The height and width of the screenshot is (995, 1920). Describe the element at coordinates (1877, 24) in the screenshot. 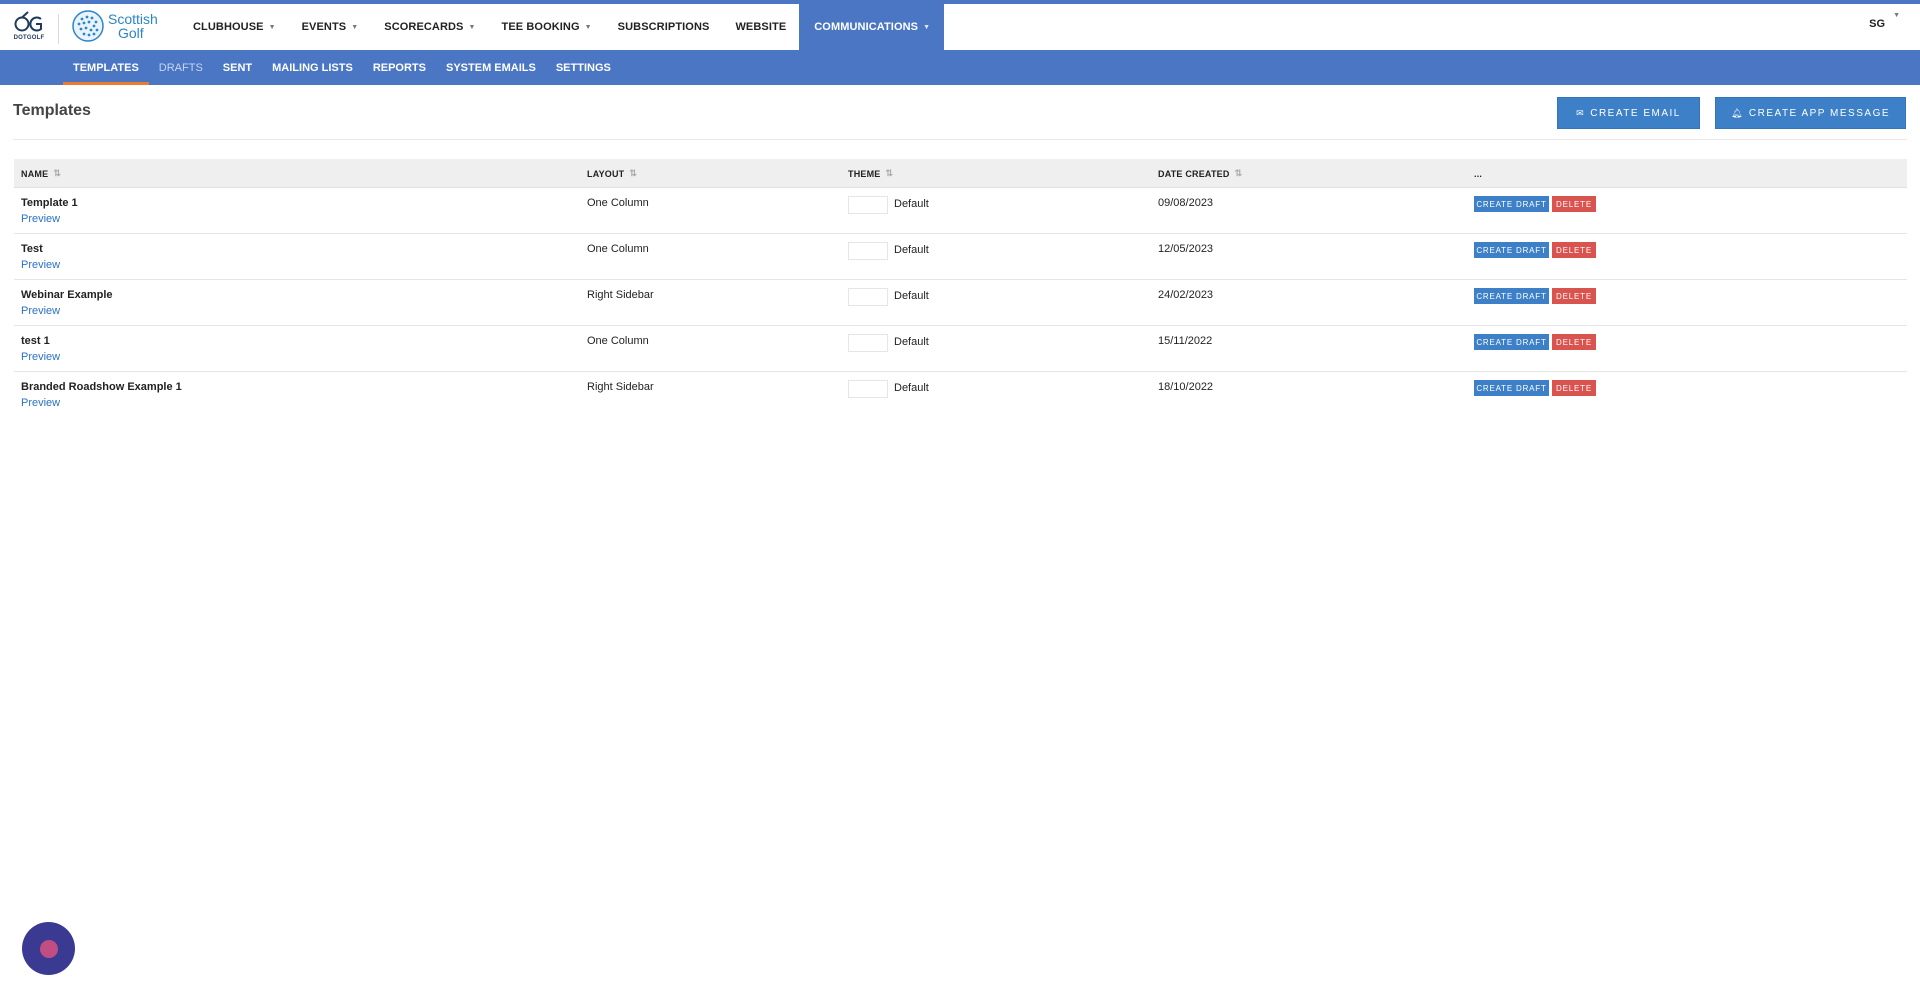

I see `user-initials: SG` at that location.